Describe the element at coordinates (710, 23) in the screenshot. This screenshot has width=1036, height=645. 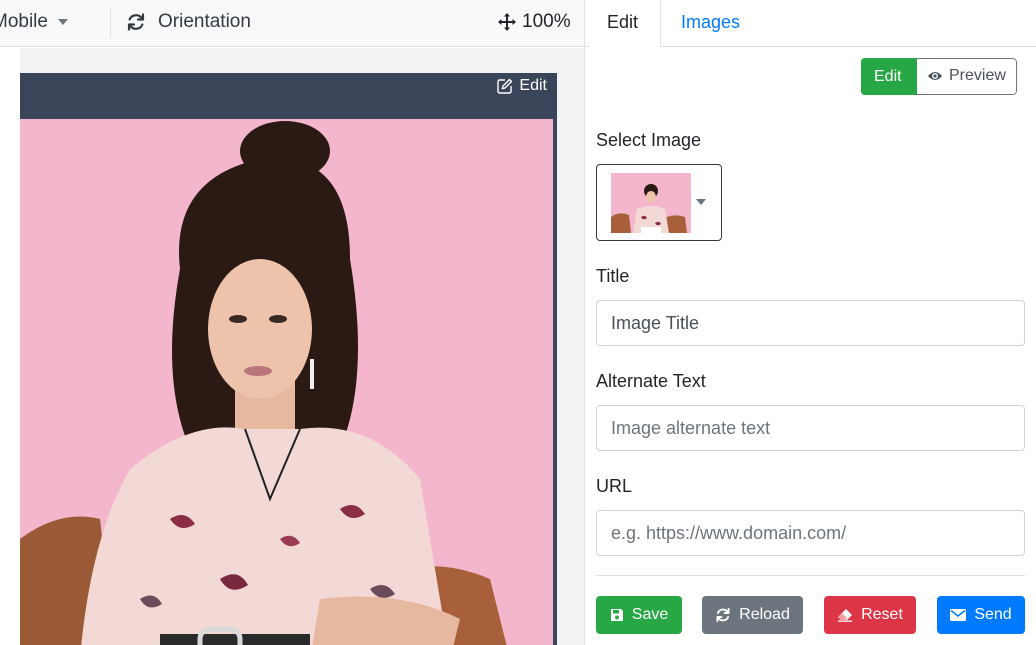
I see `tab-images: Images` at that location.